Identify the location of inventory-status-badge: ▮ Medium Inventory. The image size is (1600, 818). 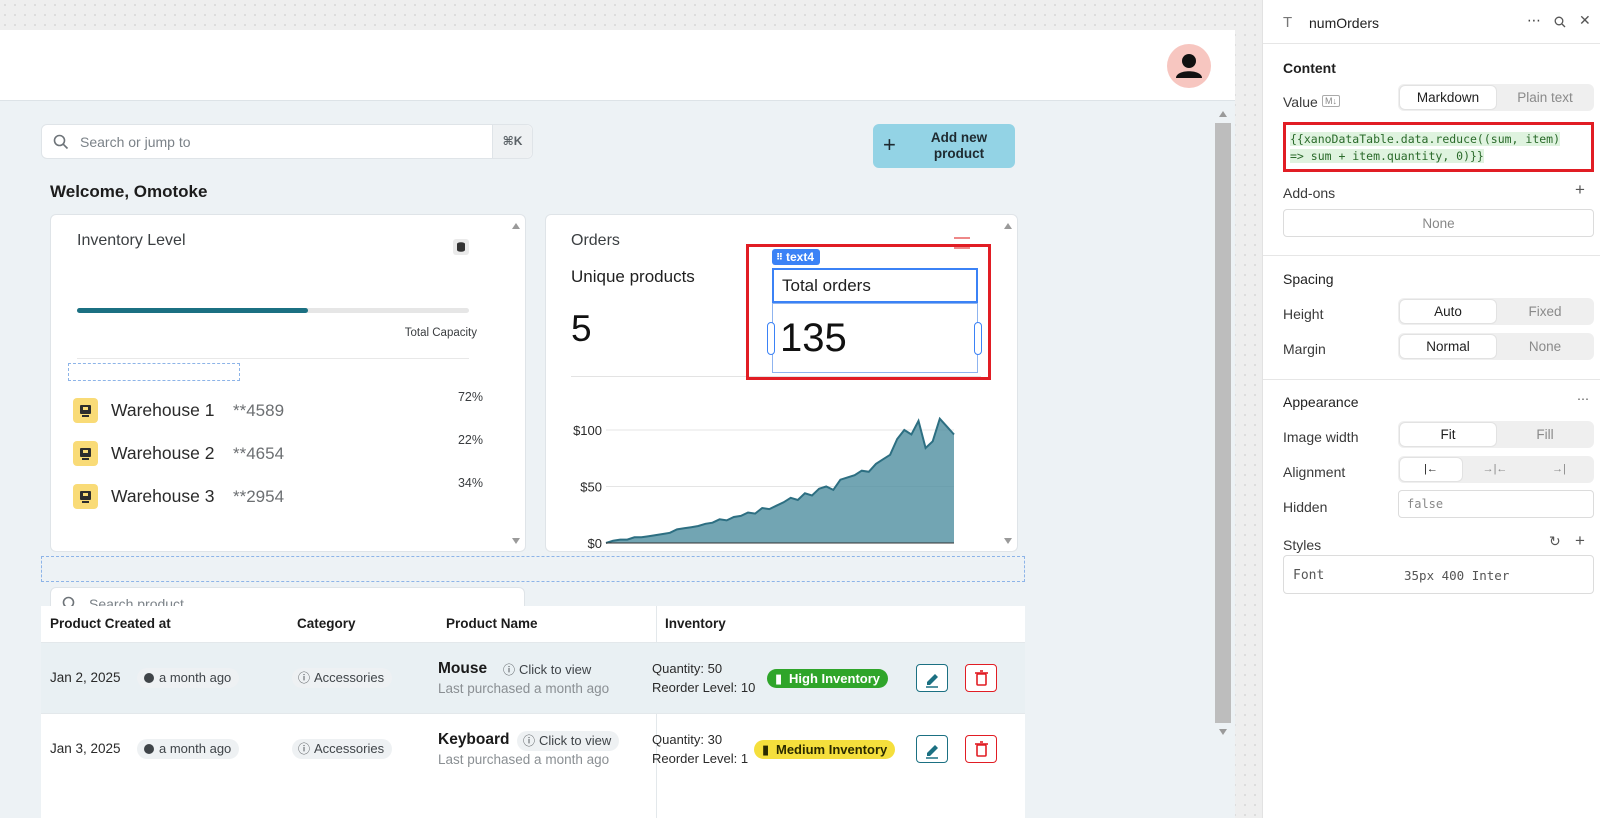
(825, 749).